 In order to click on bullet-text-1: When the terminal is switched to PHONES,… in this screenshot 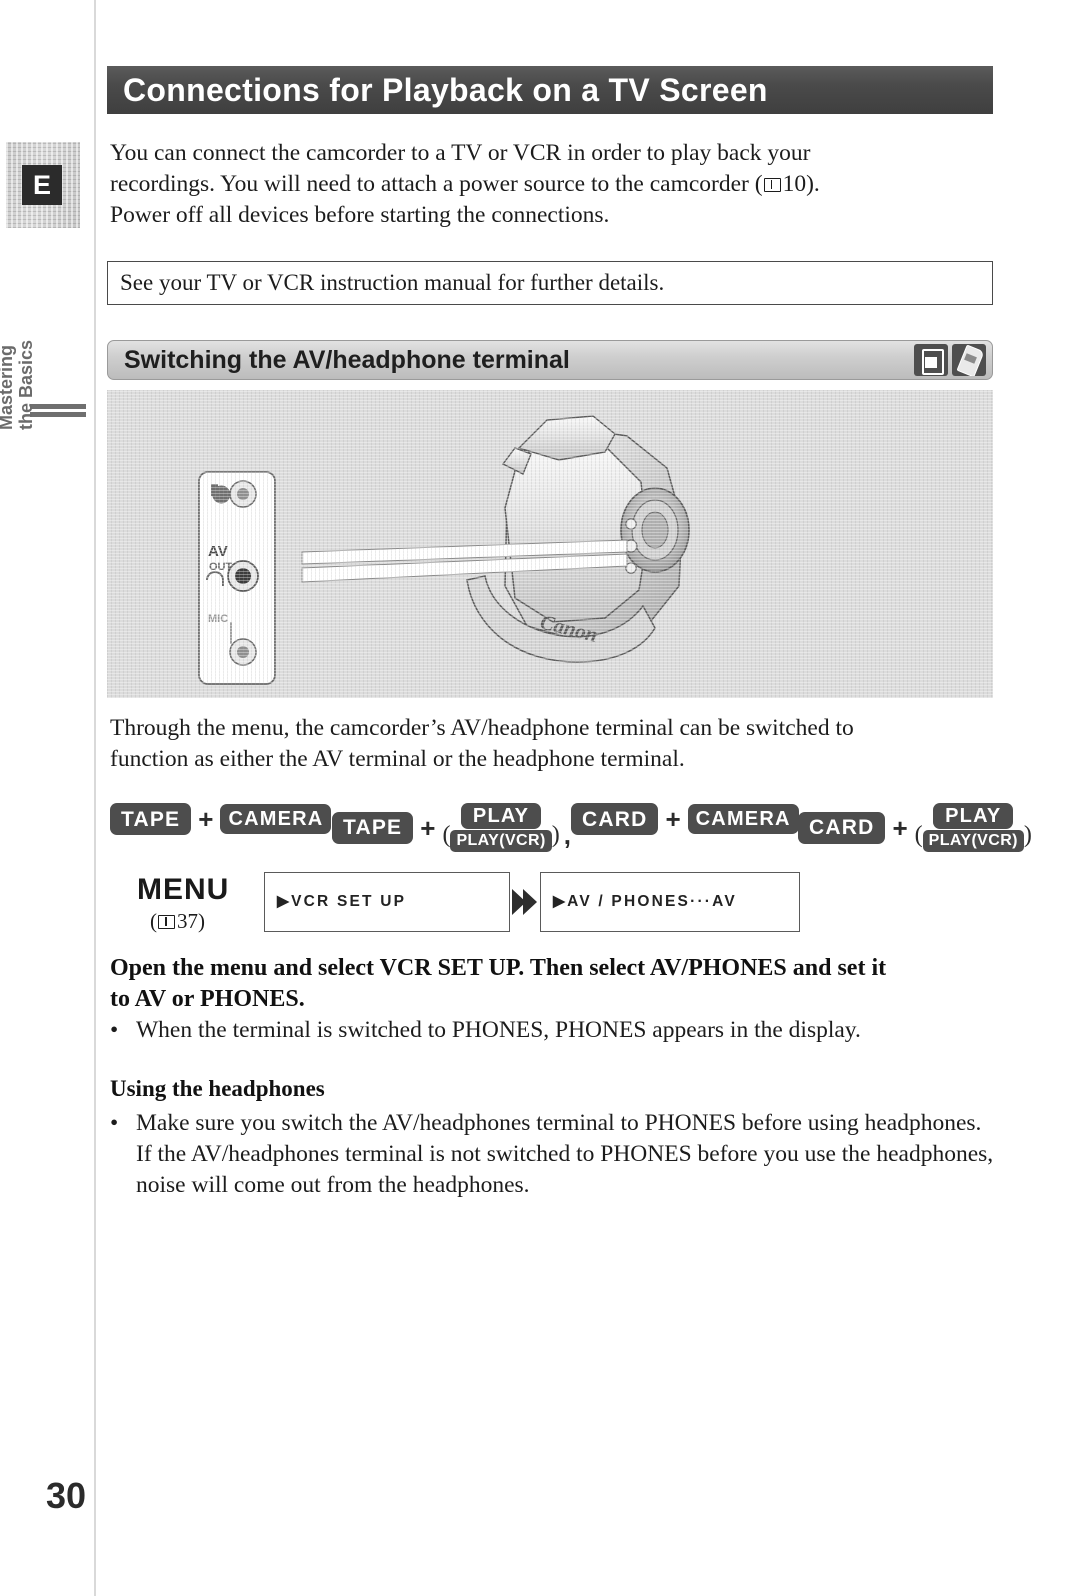, I will do `click(498, 1030)`.